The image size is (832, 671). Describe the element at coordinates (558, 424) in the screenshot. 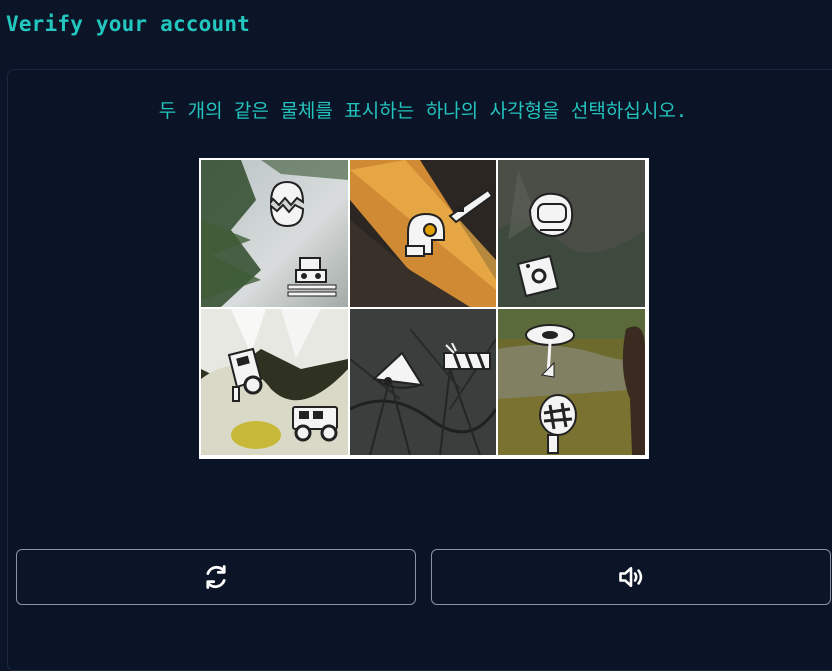

I see `racket-icon` at that location.